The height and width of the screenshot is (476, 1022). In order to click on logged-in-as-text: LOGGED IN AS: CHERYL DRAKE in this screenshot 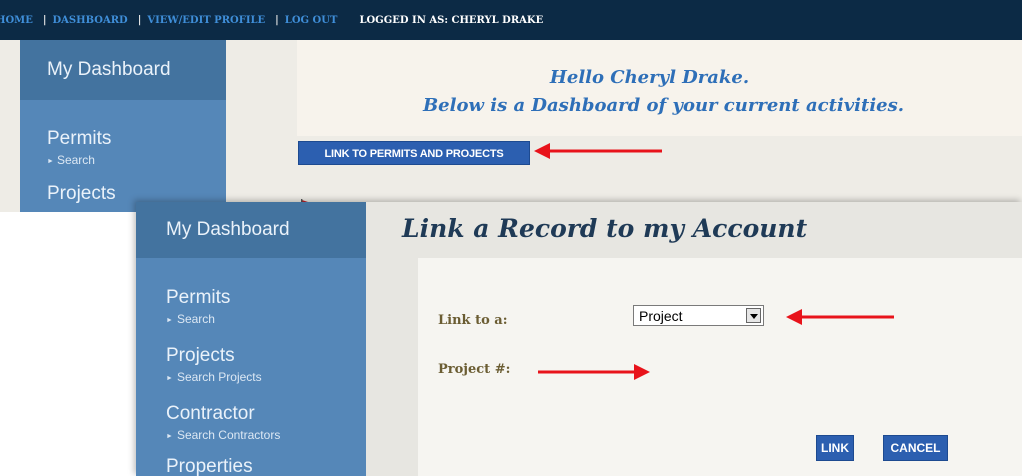, I will do `click(451, 20)`.